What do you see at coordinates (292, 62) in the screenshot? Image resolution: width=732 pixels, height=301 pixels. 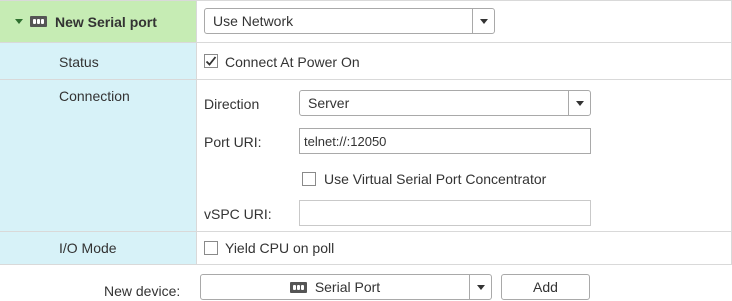 I see `connect-at-power-on-label: Connect At Power On` at bounding box center [292, 62].